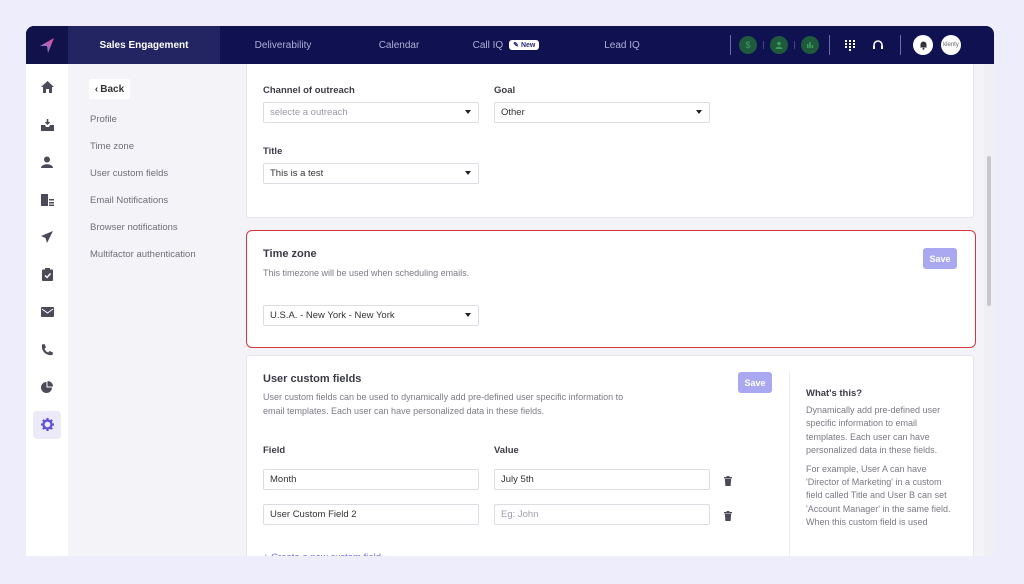 This screenshot has width=1024, height=584. Describe the element at coordinates (322, 554) in the screenshot. I see `create-custom-field-link: + Create a new custom field` at that location.